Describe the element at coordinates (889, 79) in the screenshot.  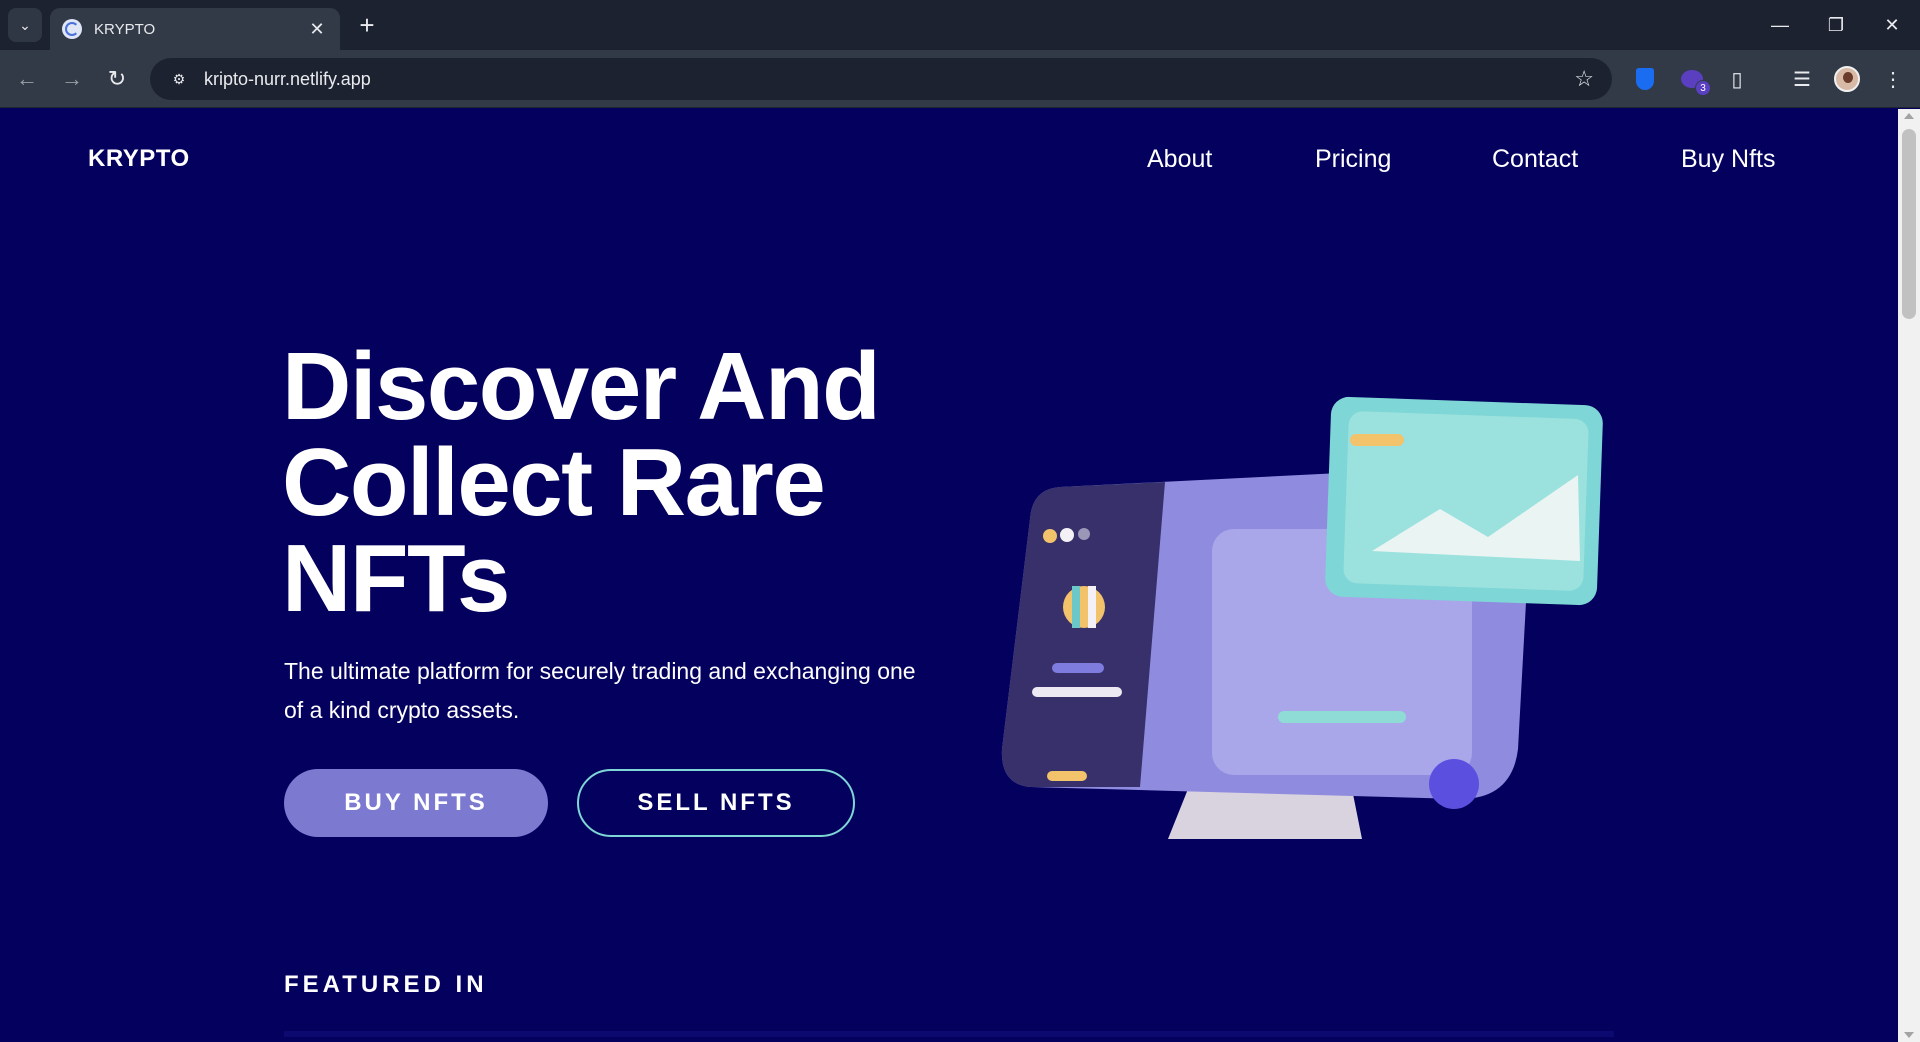
I see `url-text: kripto-nurr.netlify.app` at that location.